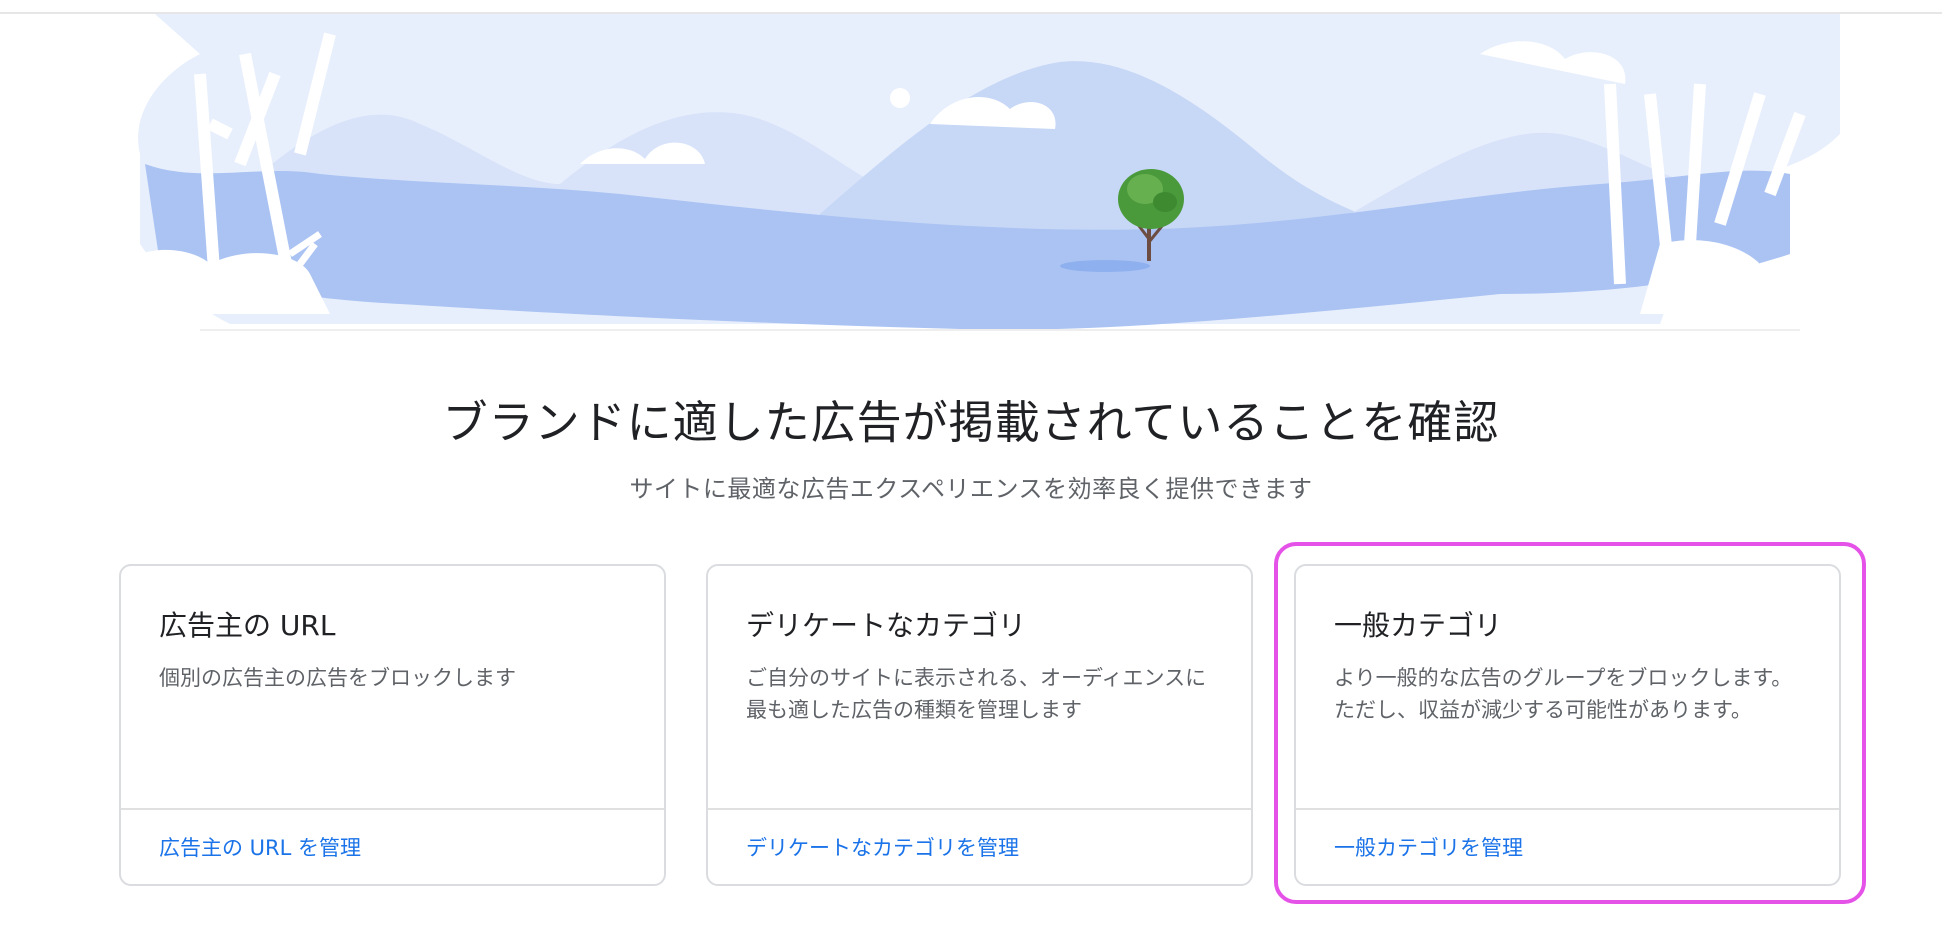 Image resolution: width=1942 pixels, height=932 pixels. Describe the element at coordinates (976, 694) in the screenshot. I see `card-description: ご自分のサイトに表示される、オーディエンスに最も適した広告の種類を管理します` at that location.